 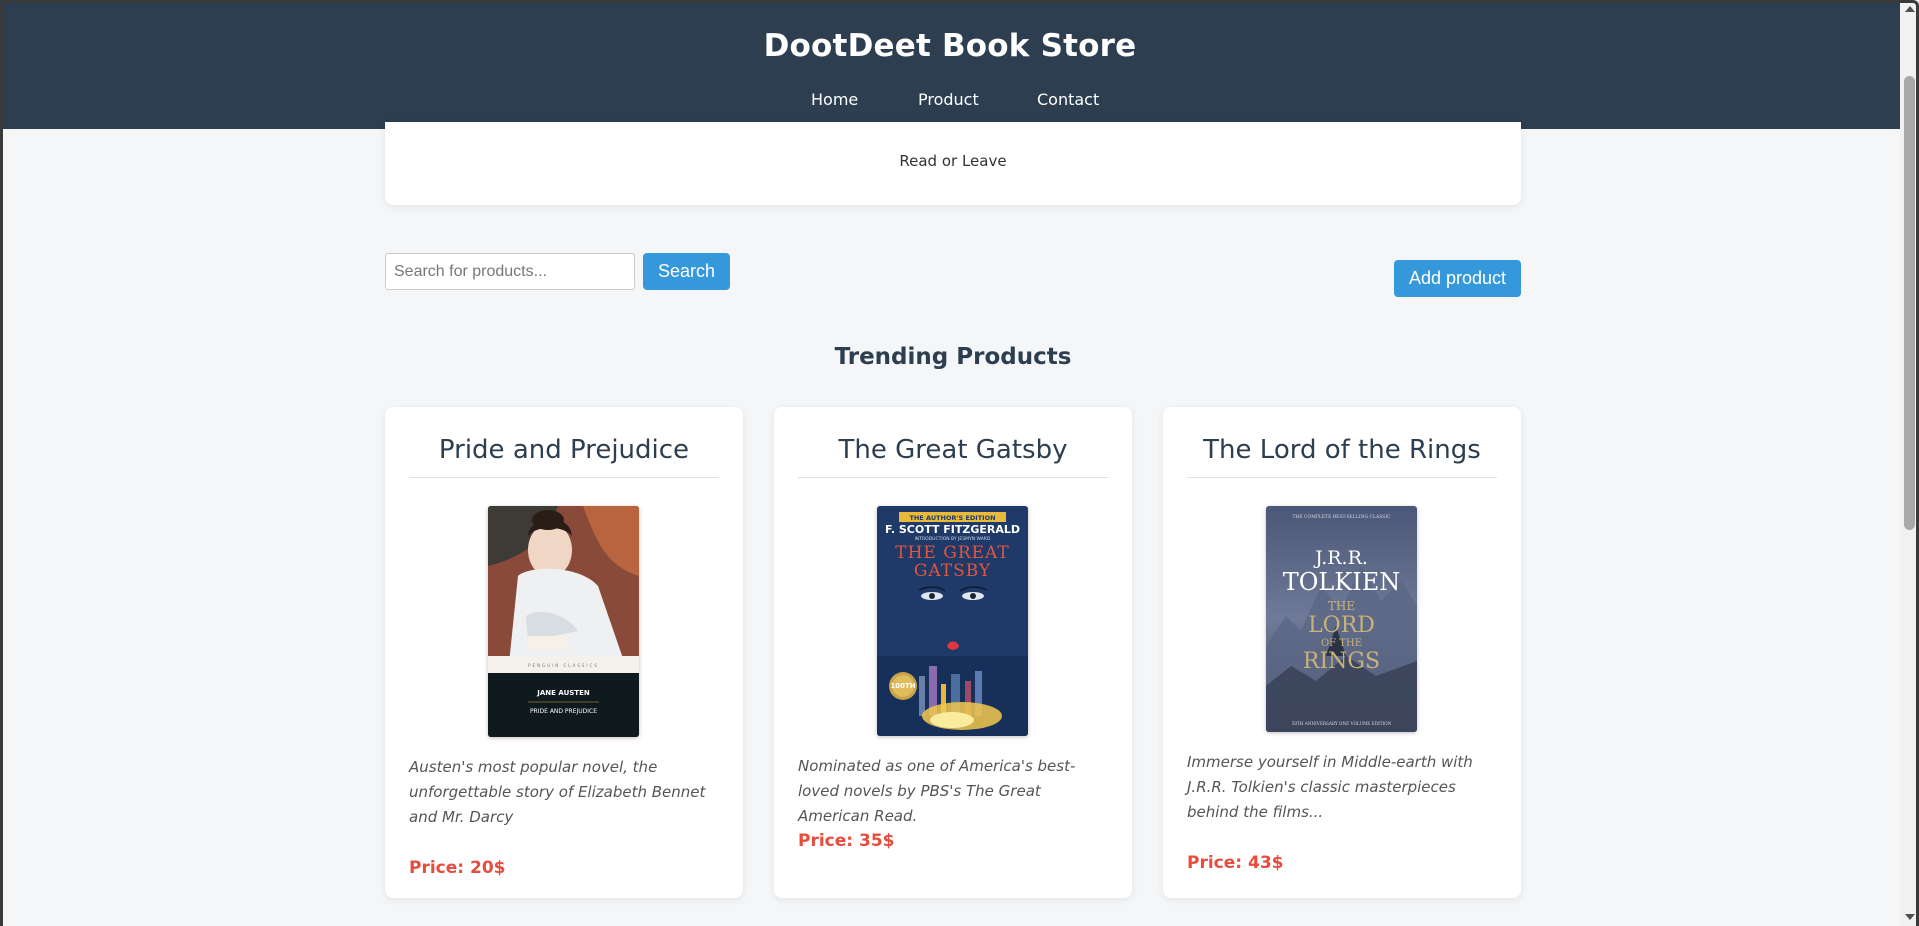 I want to click on product-price: Price: 20$, so click(x=457, y=868).